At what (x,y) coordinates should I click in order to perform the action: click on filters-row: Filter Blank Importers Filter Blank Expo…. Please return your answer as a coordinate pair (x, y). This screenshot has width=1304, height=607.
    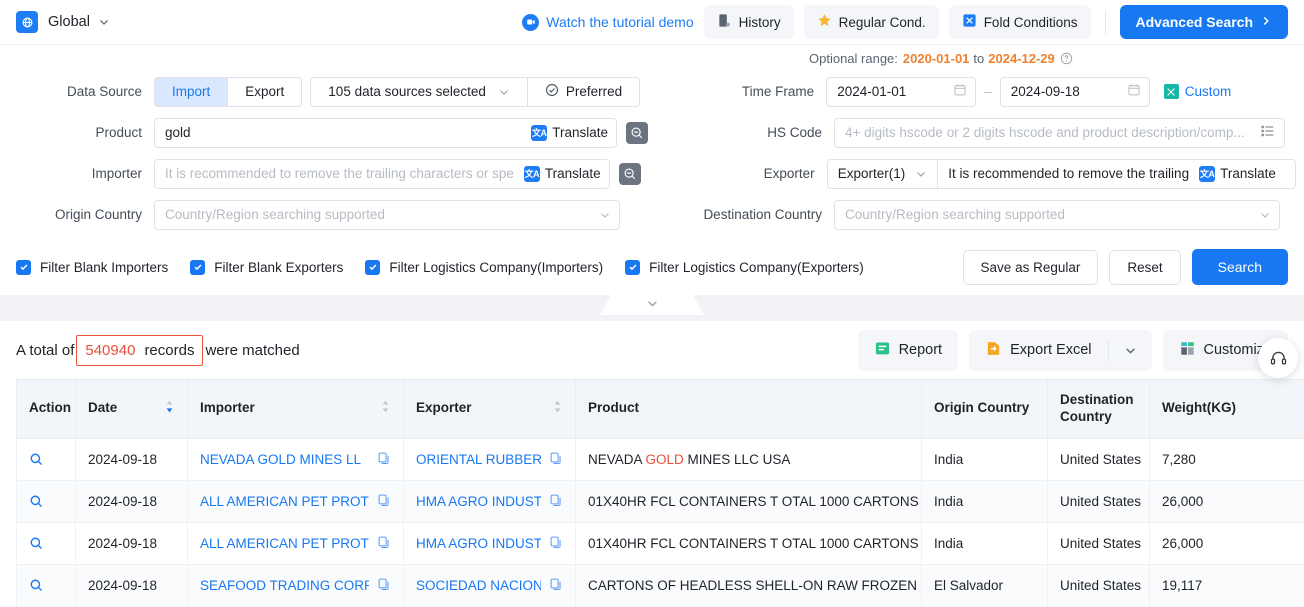
    Looking at the image, I should click on (652, 260).